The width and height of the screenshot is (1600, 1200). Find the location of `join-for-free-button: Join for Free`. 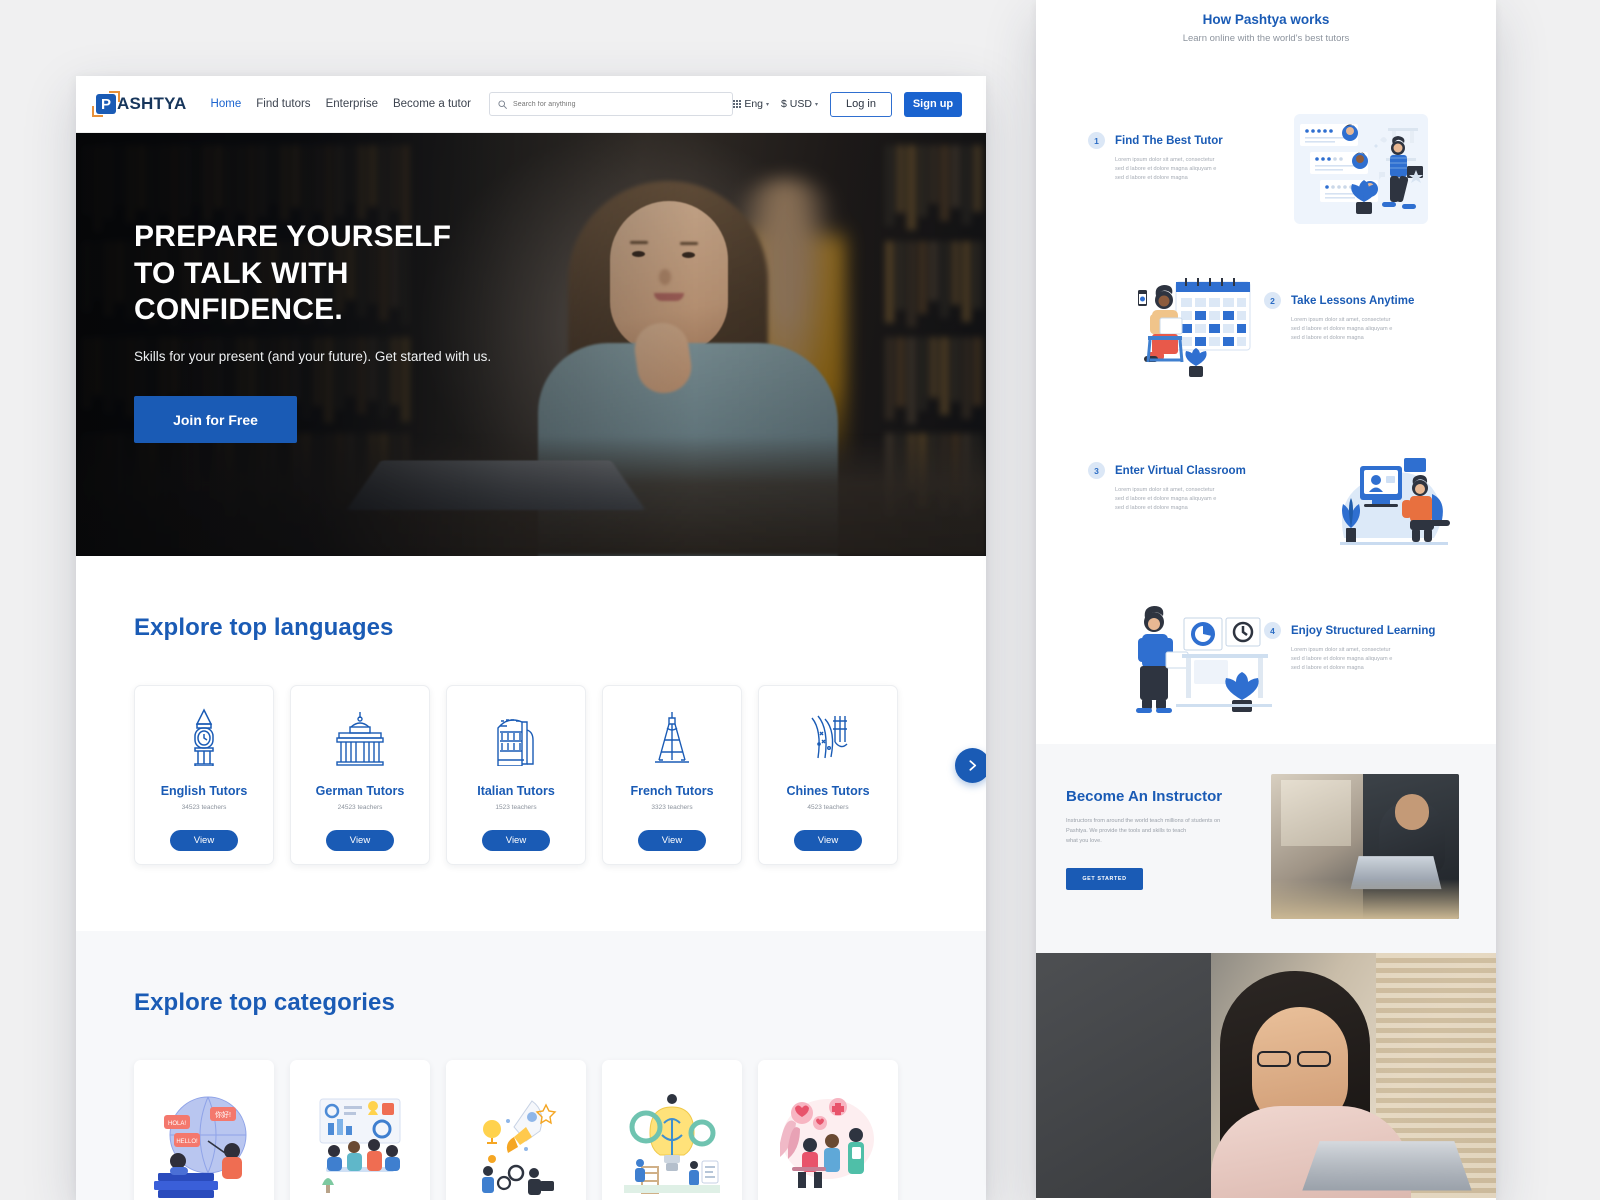

join-for-free-button: Join for Free is located at coordinates (215, 420).